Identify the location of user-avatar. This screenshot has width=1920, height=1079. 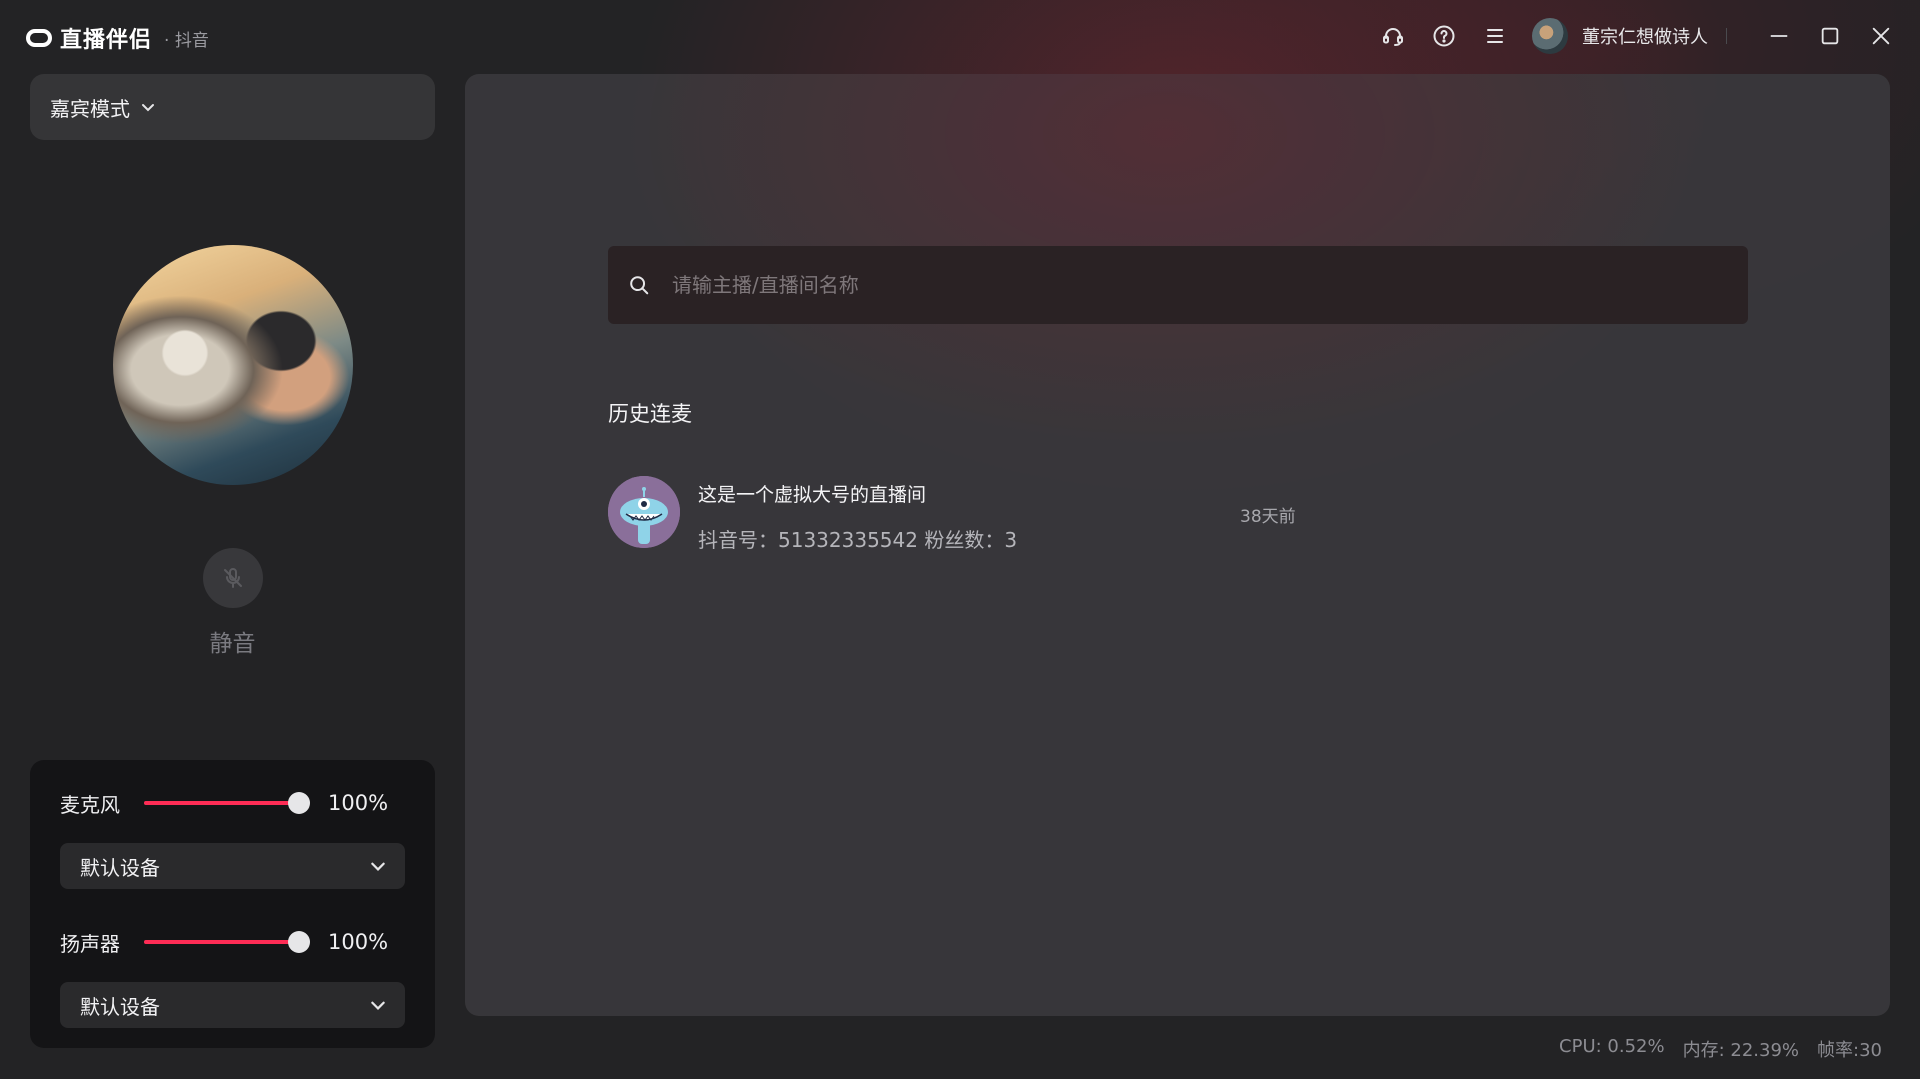
(1550, 36).